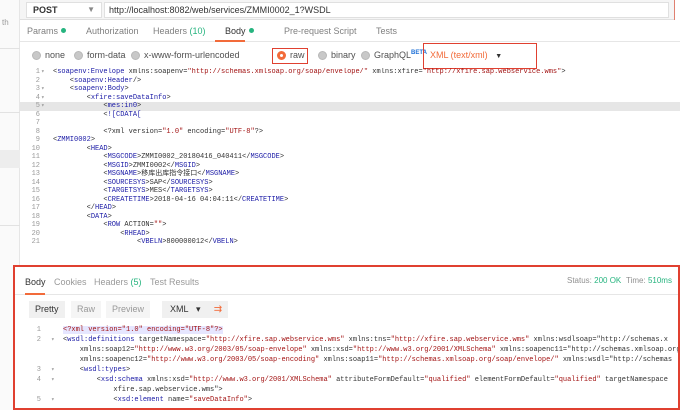  I want to click on response-line: xfire.sap.webservice.wms">, so click(346, 390).